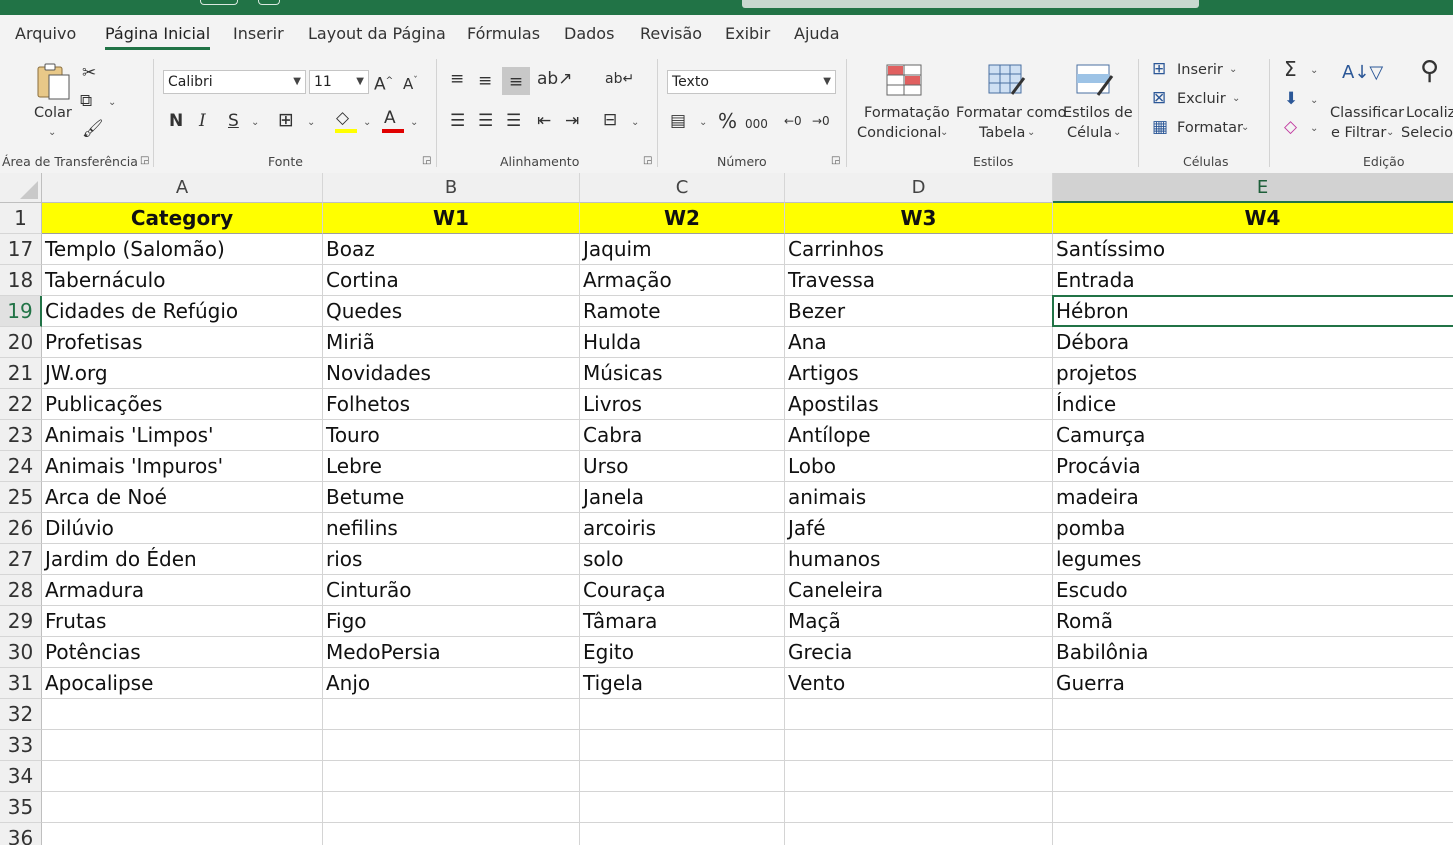 Image resolution: width=1453 pixels, height=845 pixels. What do you see at coordinates (112, 103) in the screenshot?
I see `copy-dropdown-icon: ⌄` at bounding box center [112, 103].